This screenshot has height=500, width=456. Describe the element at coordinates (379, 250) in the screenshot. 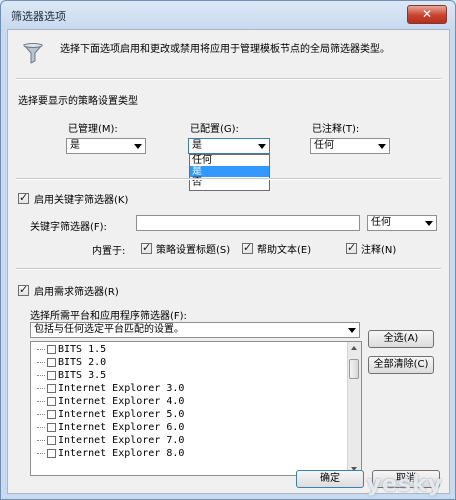

I see `comment-checkbox-label: 注释(N)` at that location.